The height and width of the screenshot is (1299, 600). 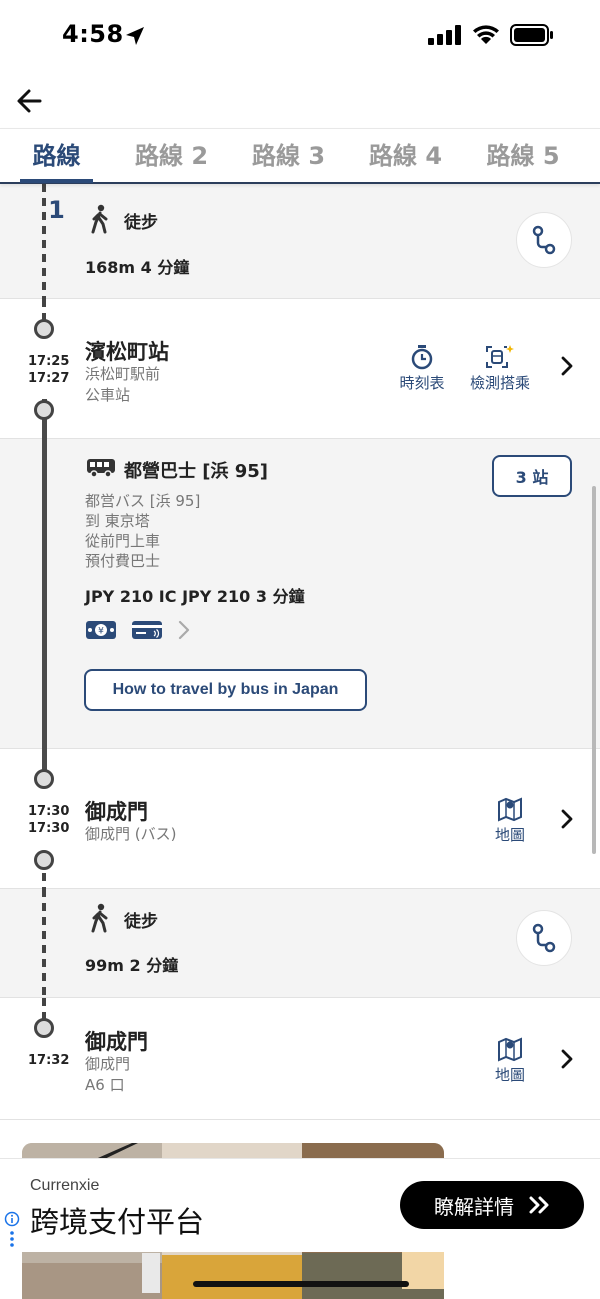 What do you see at coordinates (93, 34) in the screenshot?
I see `status-time: 4:58` at bounding box center [93, 34].